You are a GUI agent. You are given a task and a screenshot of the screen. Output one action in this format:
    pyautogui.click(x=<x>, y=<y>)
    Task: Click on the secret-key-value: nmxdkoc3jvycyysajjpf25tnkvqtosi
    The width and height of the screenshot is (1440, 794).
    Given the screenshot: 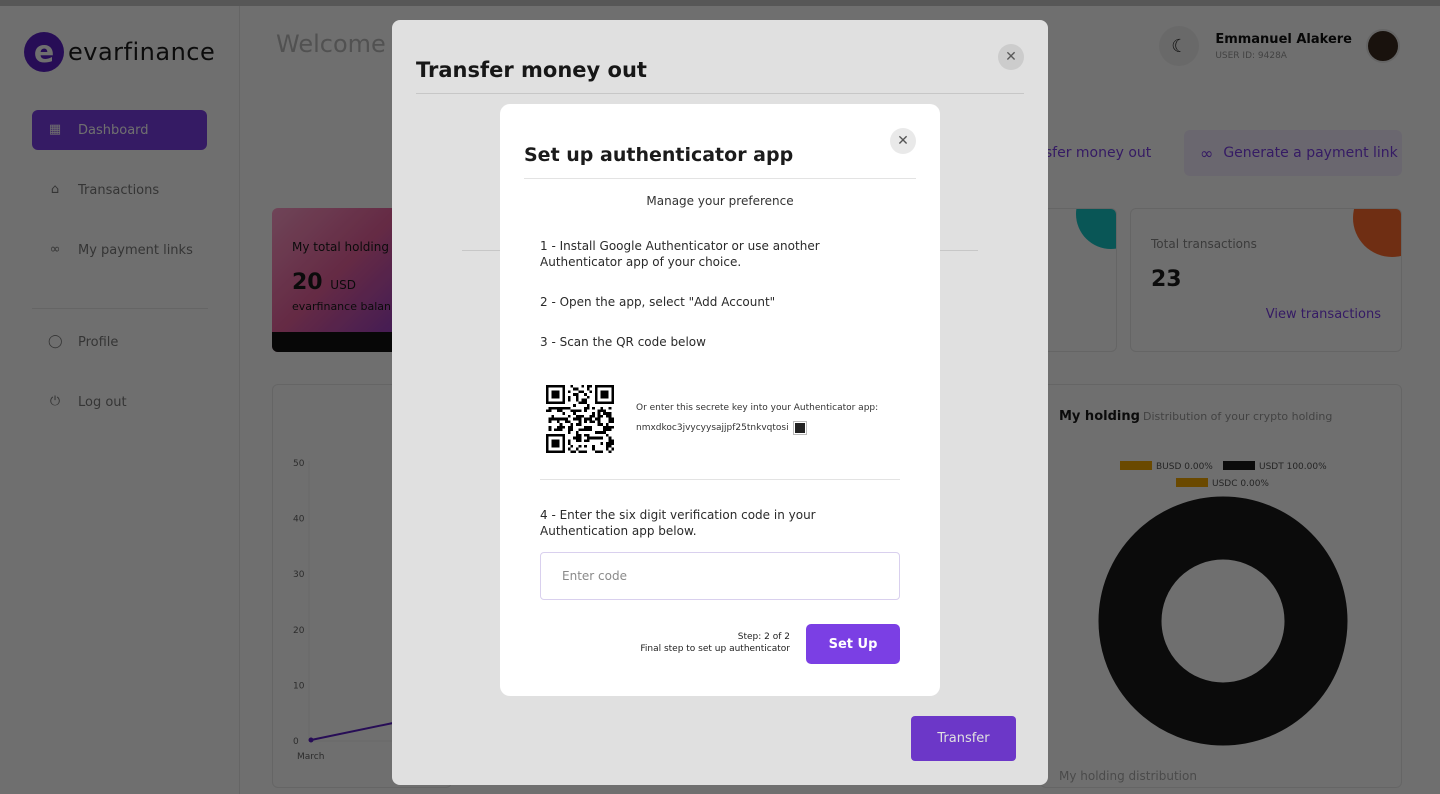 What is the action you would take?
    pyautogui.click(x=712, y=428)
    